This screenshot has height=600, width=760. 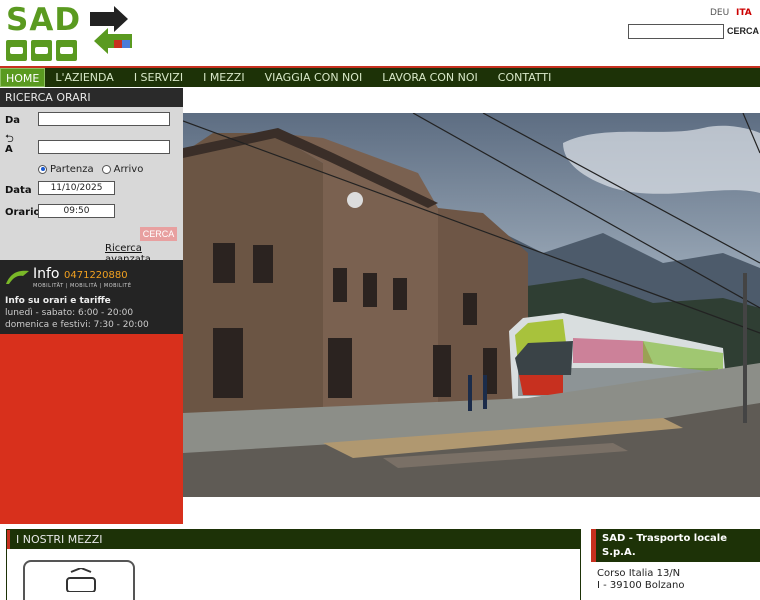 I want to click on date-input: 11/10/2025, so click(x=76, y=188).